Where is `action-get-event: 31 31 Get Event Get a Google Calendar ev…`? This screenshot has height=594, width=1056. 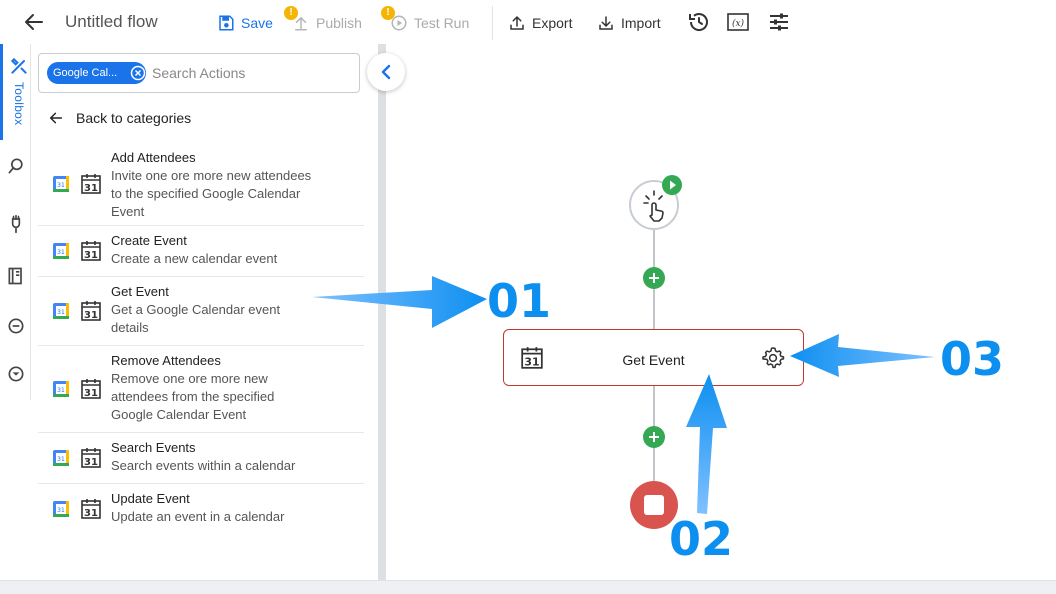
action-get-event: 31 31 Get Event Get a Google Calendar ev… is located at coordinates (201, 311).